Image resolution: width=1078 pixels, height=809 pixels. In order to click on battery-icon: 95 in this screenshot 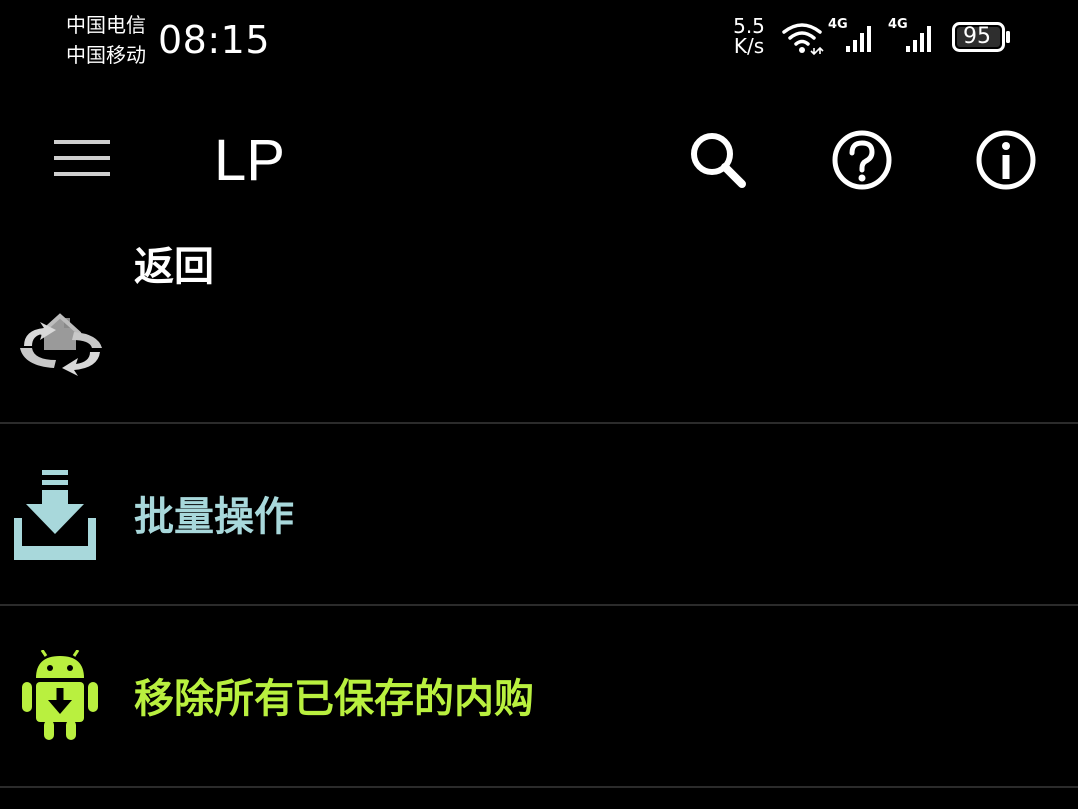, I will do `click(981, 37)`.